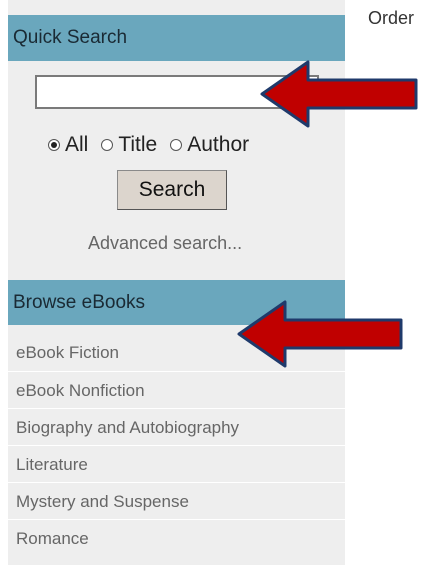 Image resolution: width=426 pixels, height=565 pixels. What do you see at coordinates (176, 463) in the screenshot?
I see `browse-item-literature: Literature` at bounding box center [176, 463].